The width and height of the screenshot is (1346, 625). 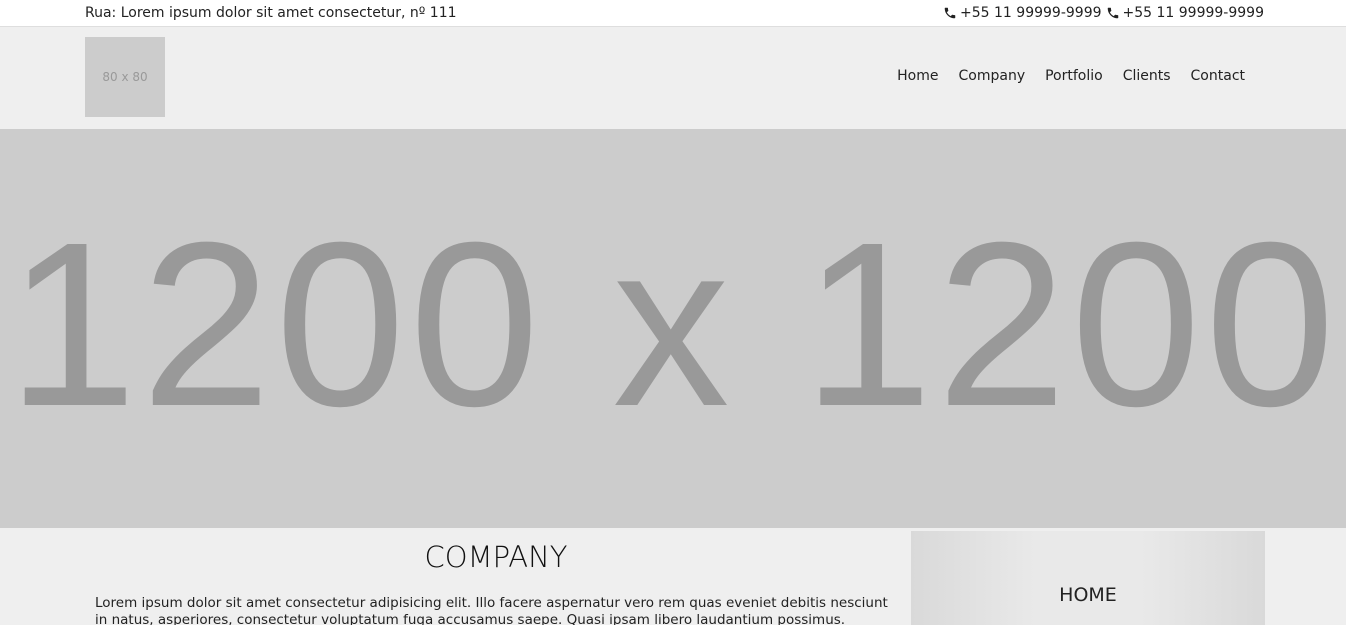 What do you see at coordinates (1074, 76) in the screenshot?
I see `nav-link-portfolio: Portfolio` at bounding box center [1074, 76].